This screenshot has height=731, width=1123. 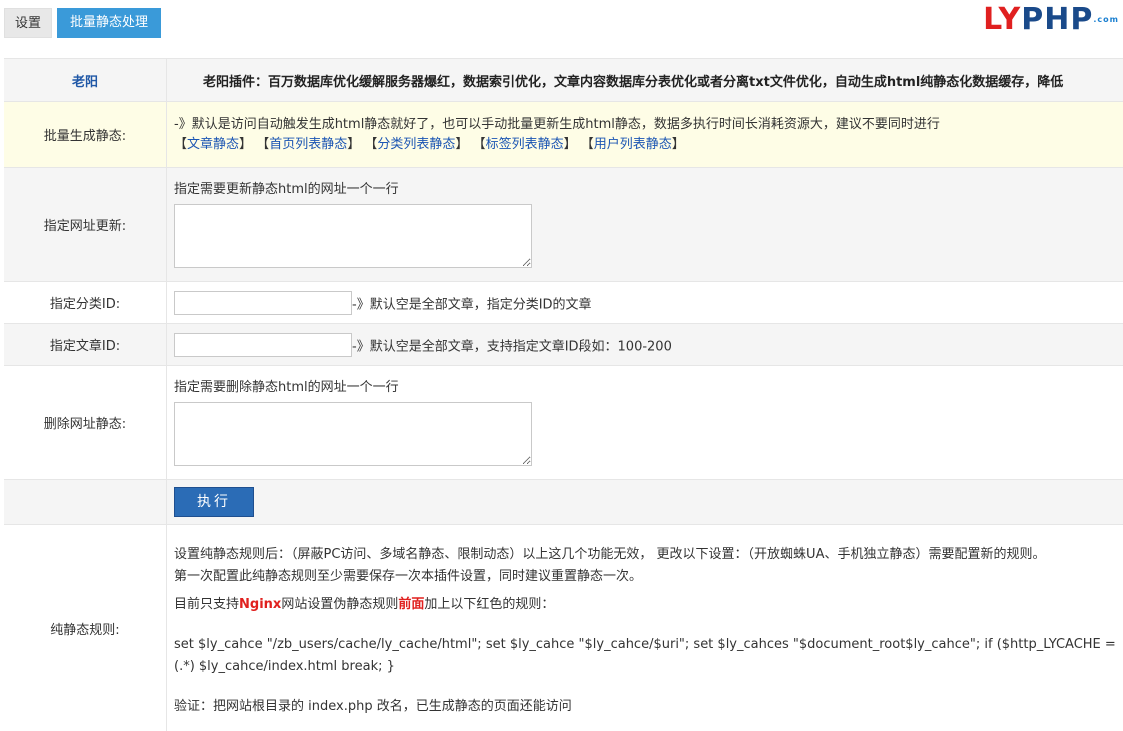 I want to click on link-category-list-static: 分类列表静态, so click(x=416, y=144).